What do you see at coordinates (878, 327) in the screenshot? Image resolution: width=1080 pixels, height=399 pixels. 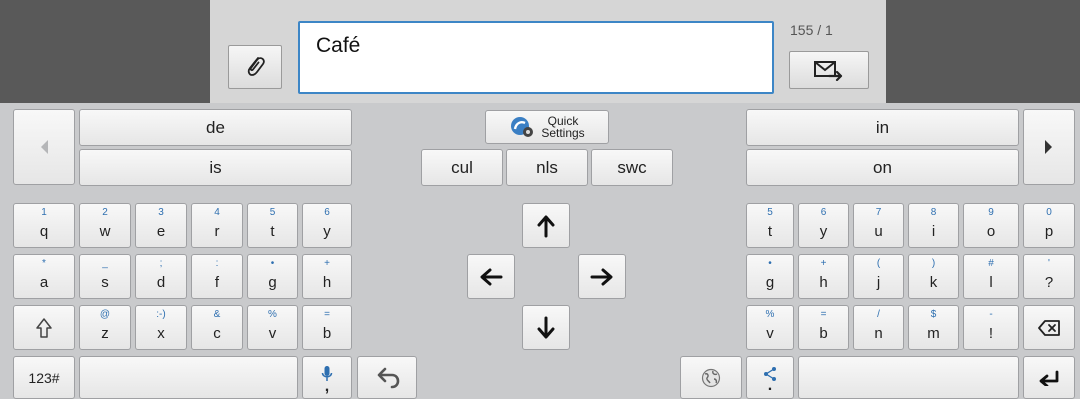 I see `key-right-n: / n` at bounding box center [878, 327].